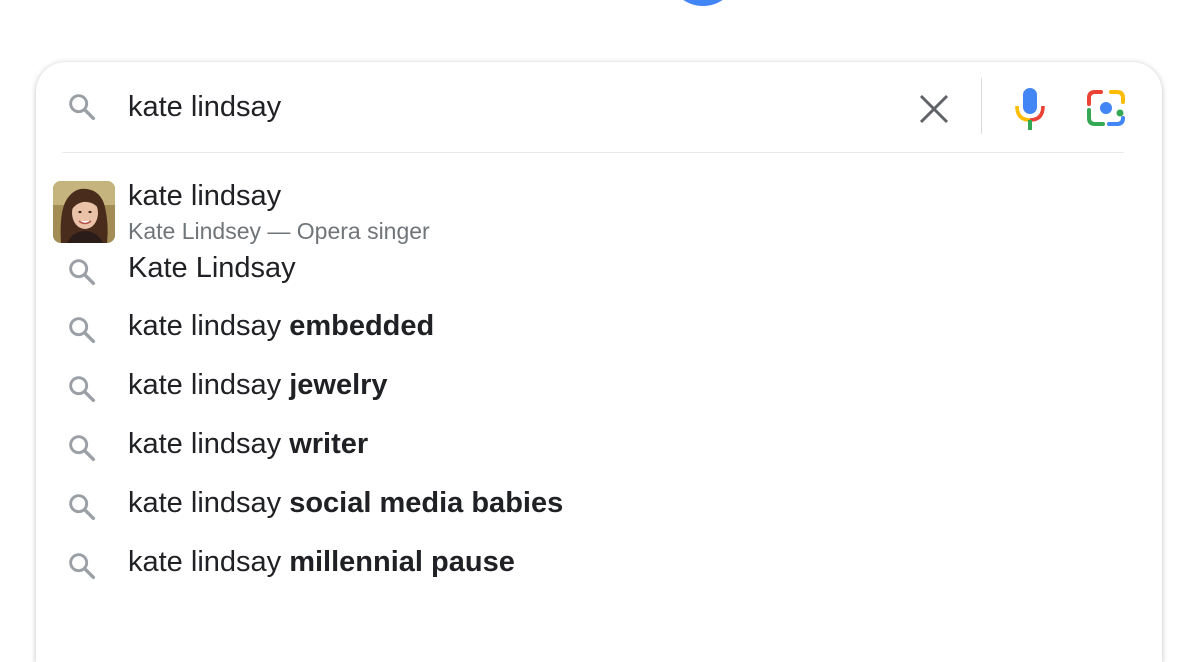 The height and width of the screenshot is (662, 1200). I want to click on suggestion-text: kate lindsay jewelry, so click(258, 385).